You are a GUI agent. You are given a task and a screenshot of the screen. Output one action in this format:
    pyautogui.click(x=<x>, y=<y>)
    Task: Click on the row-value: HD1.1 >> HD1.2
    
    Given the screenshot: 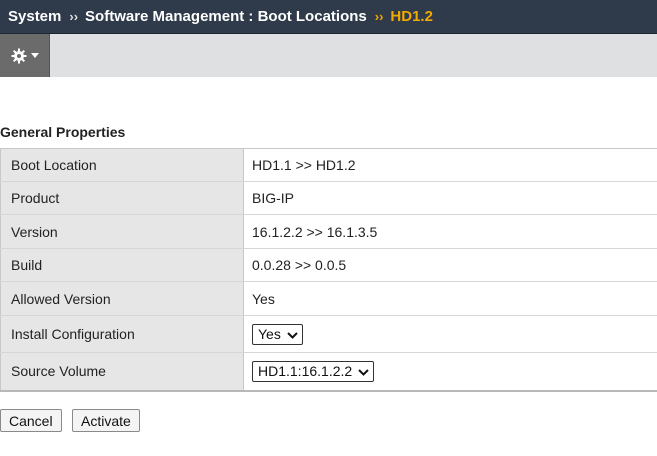 What is the action you would take?
    pyautogui.click(x=450, y=165)
    